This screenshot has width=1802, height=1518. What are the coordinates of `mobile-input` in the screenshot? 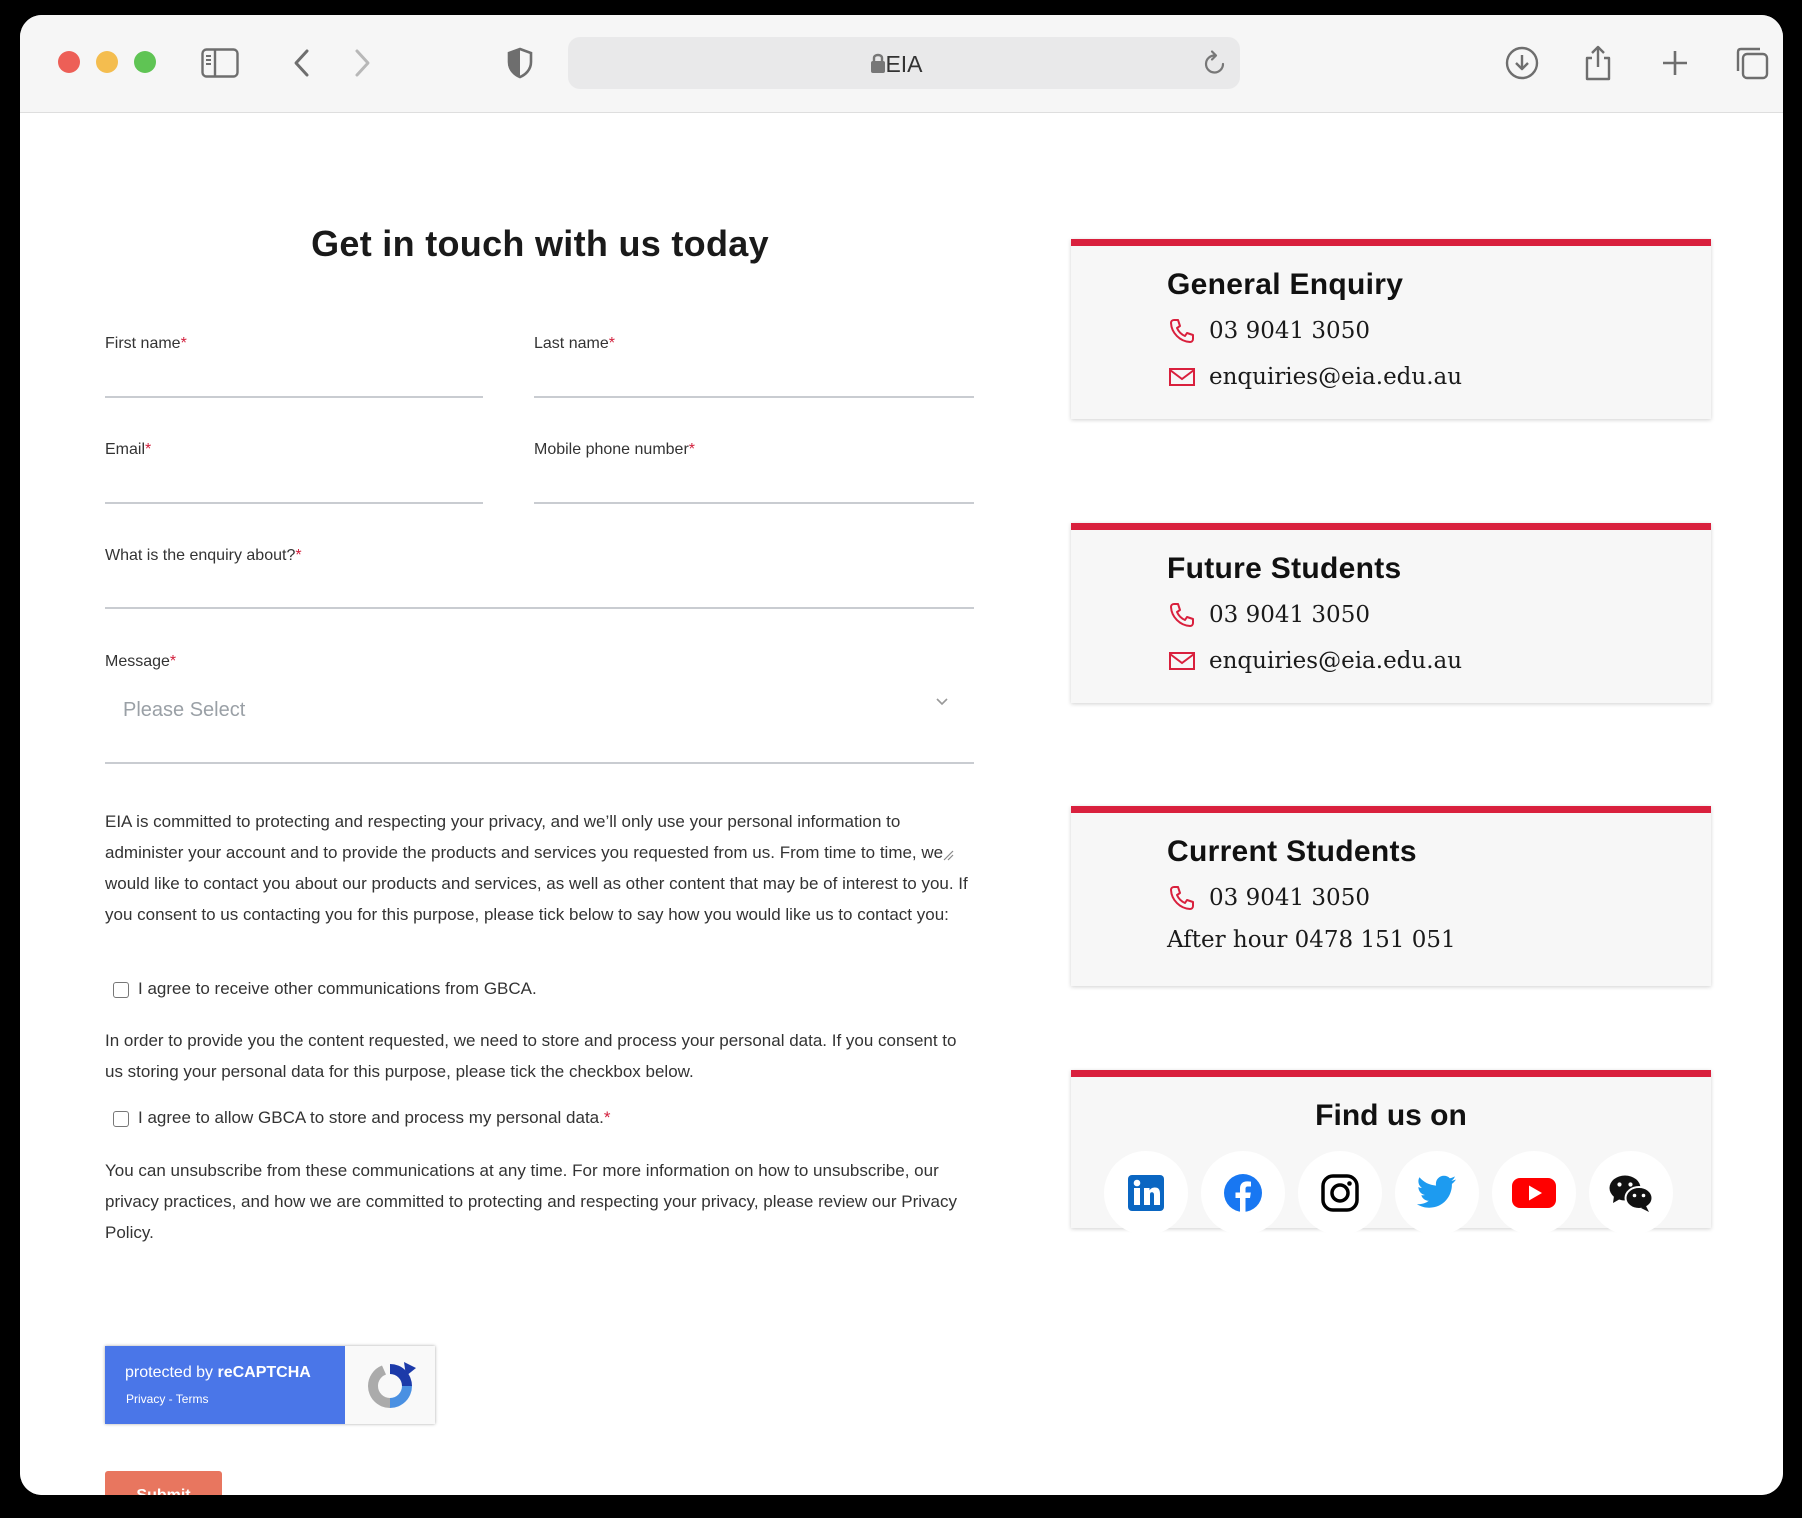 It's located at (754, 503).